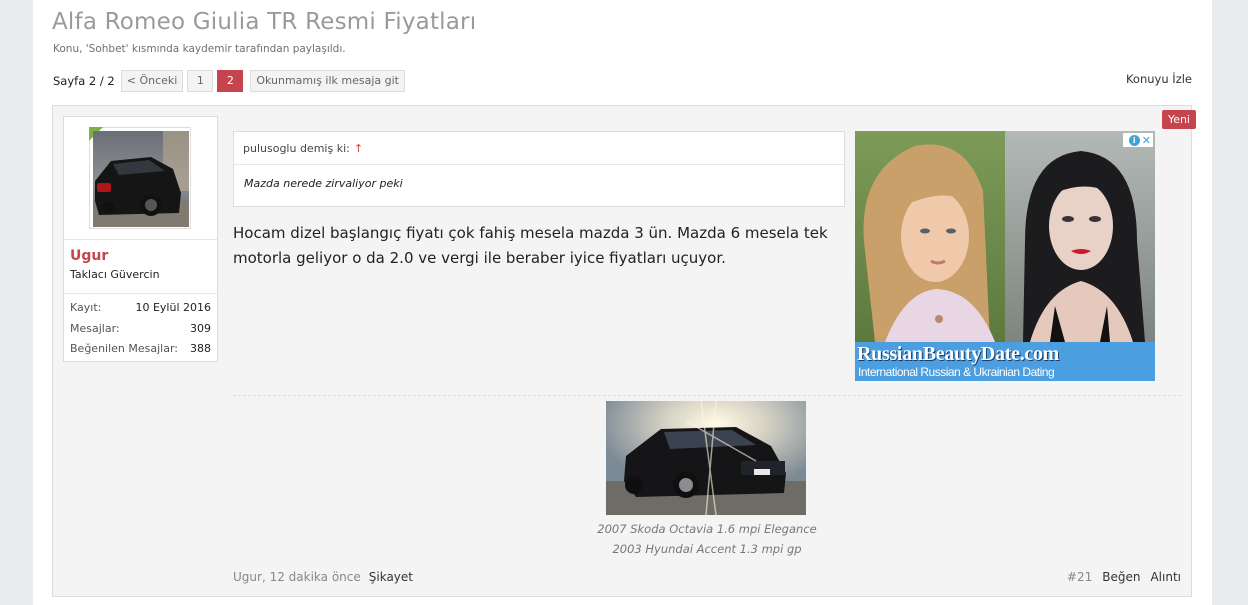 The width and height of the screenshot is (1248, 605). I want to click on ad-image, so click(1005, 236).